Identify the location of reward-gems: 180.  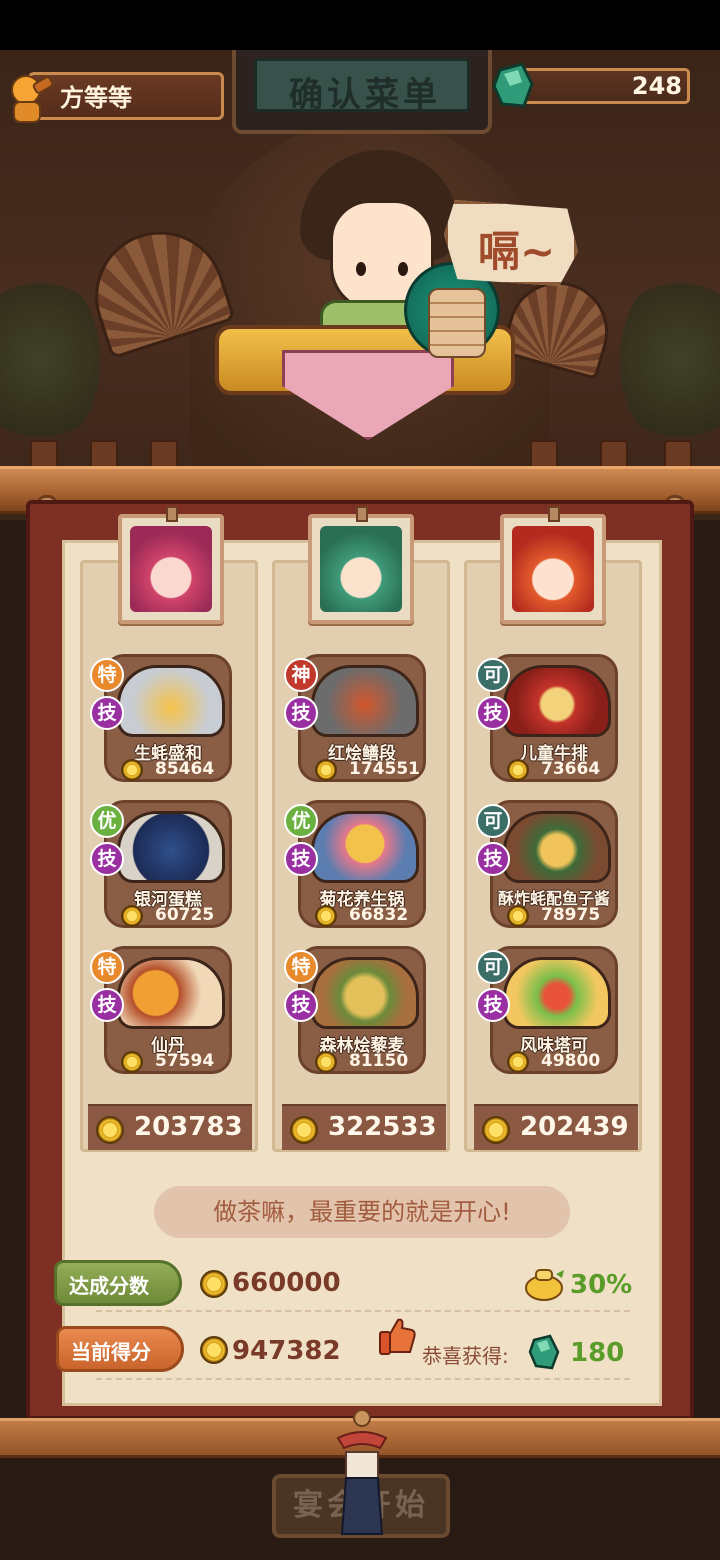
(597, 1353).